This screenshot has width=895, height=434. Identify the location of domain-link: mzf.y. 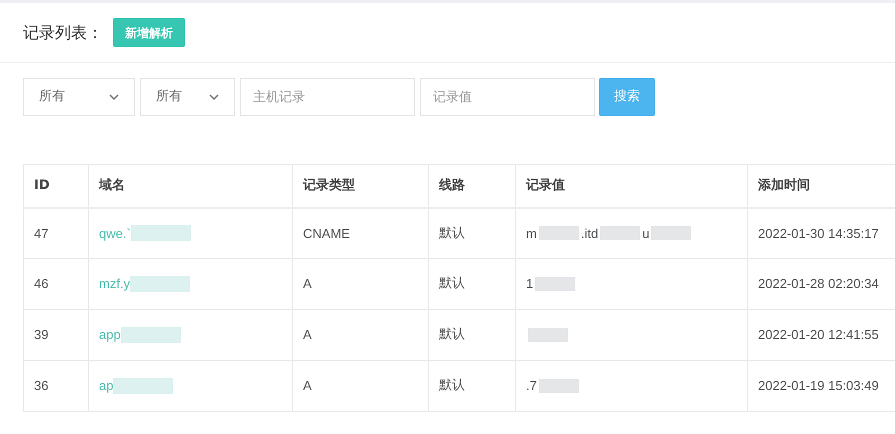
(114, 284).